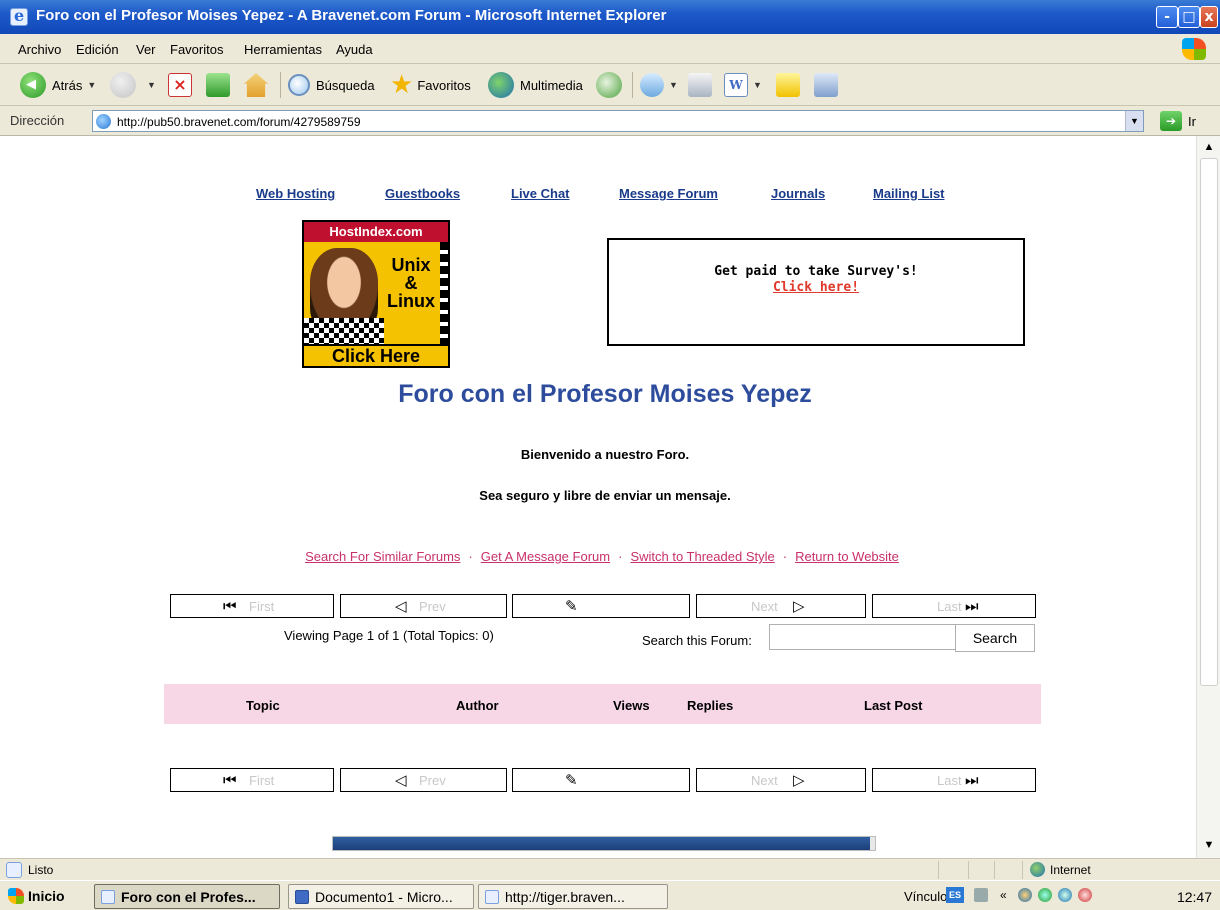 This screenshot has width=1220, height=910. I want to click on media-icon, so click(501, 85).